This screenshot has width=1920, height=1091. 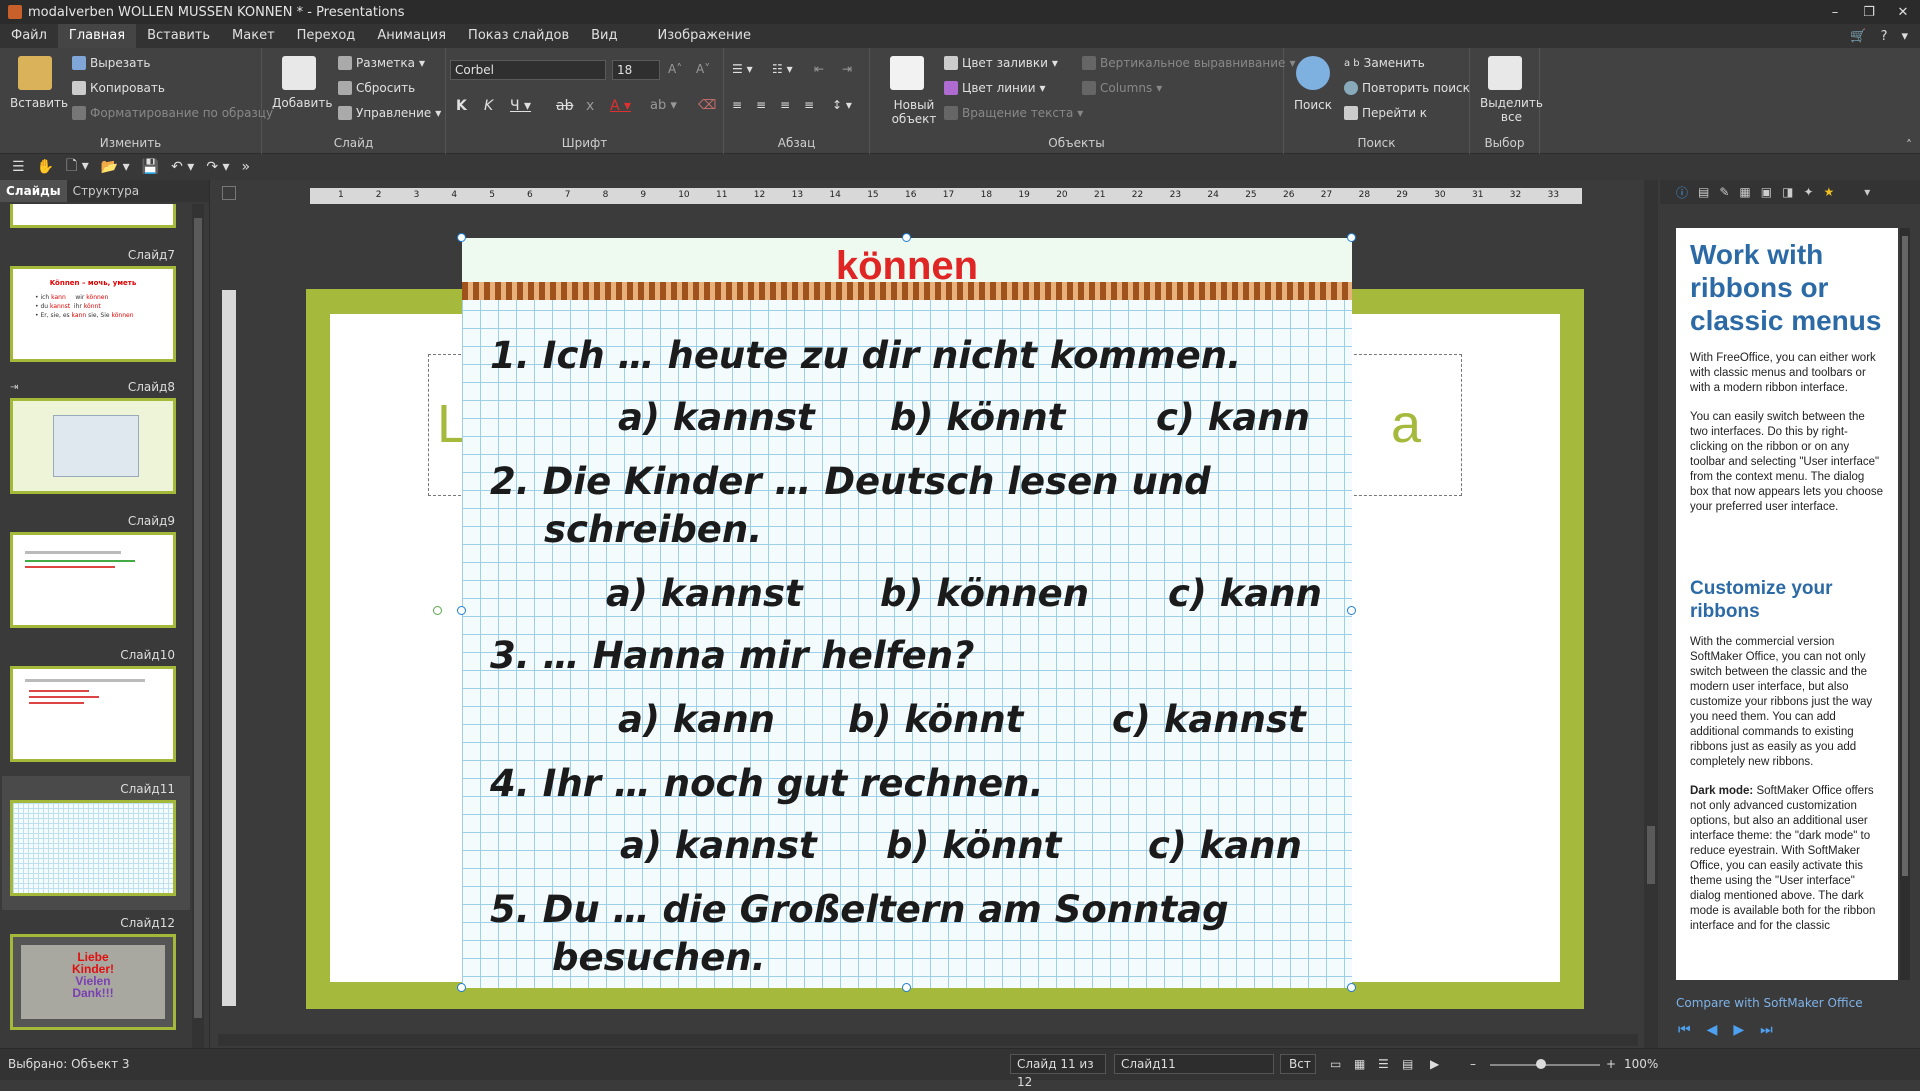 I want to click on search-button: Поиск, so click(x=1313, y=105).